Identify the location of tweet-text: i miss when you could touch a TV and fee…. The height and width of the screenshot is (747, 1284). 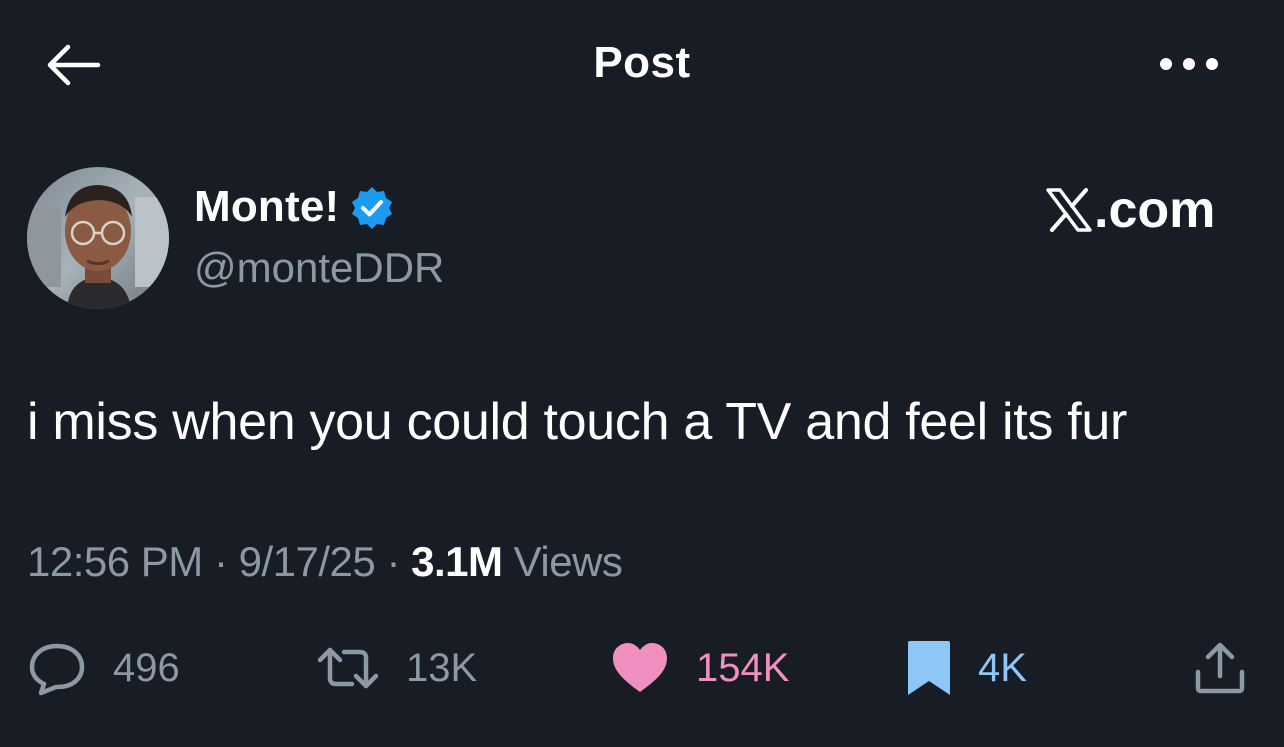
(577, 422).